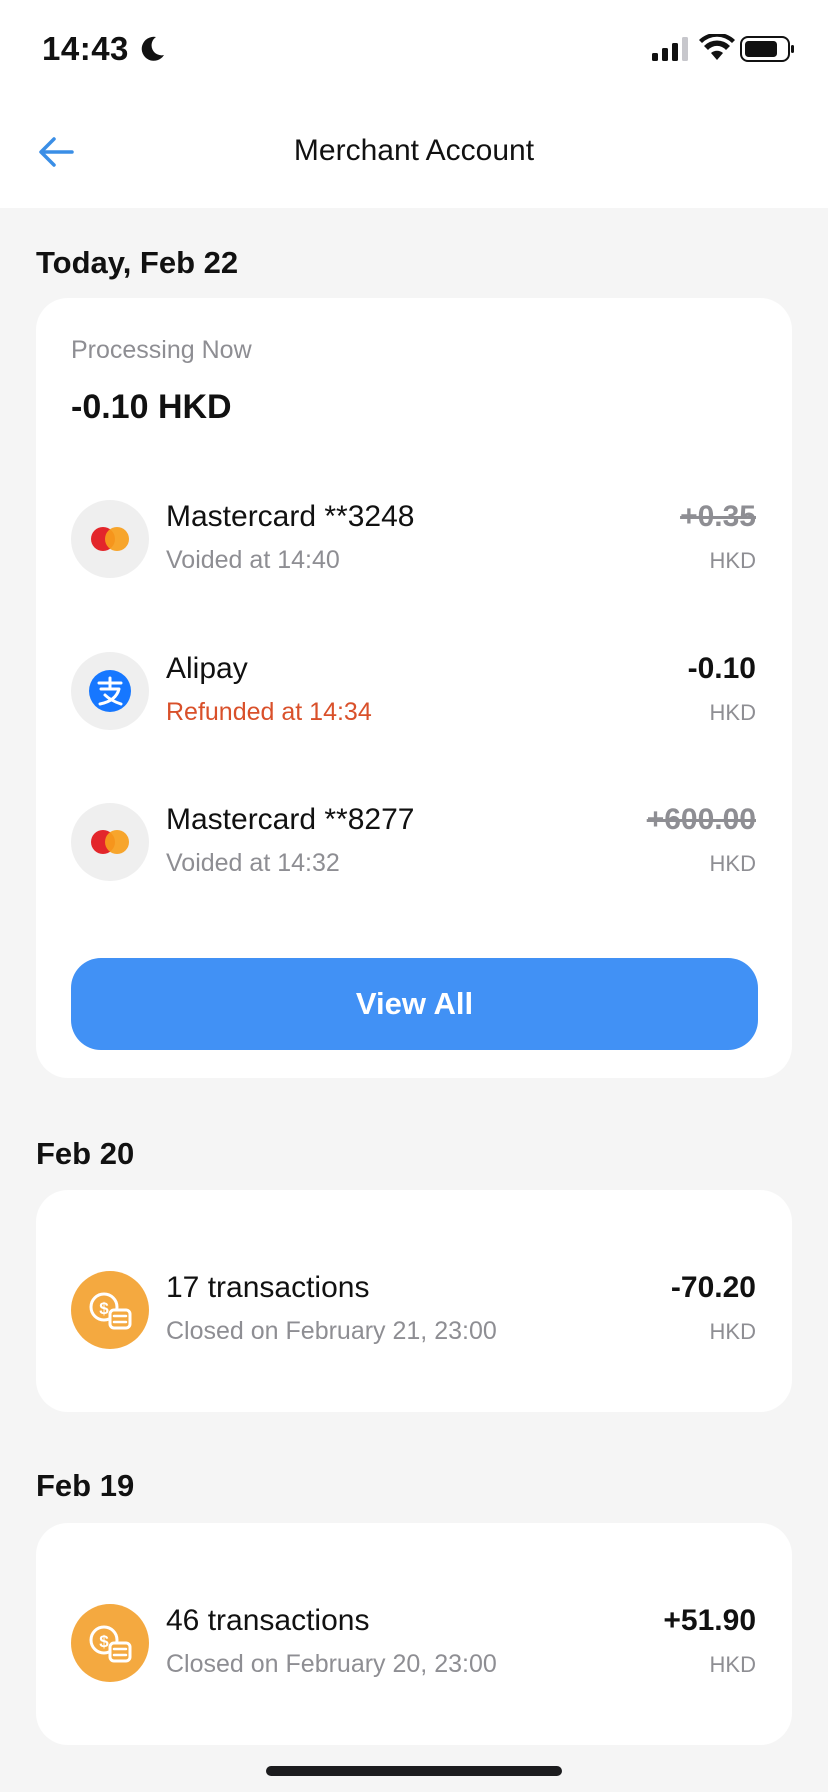 This screenshot has width=828, height=1792. I want to click on wifi-icon, so click(717, 47).